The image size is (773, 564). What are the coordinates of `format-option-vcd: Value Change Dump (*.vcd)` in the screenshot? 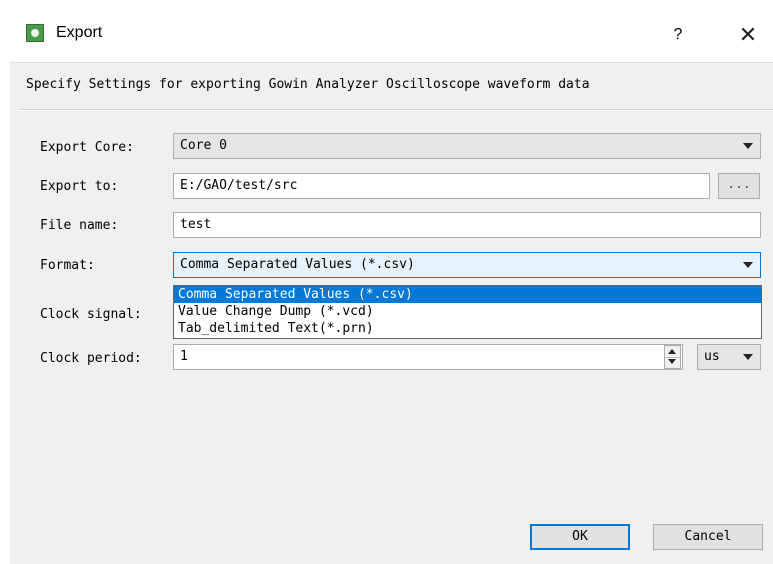 It's located at (467, 311).